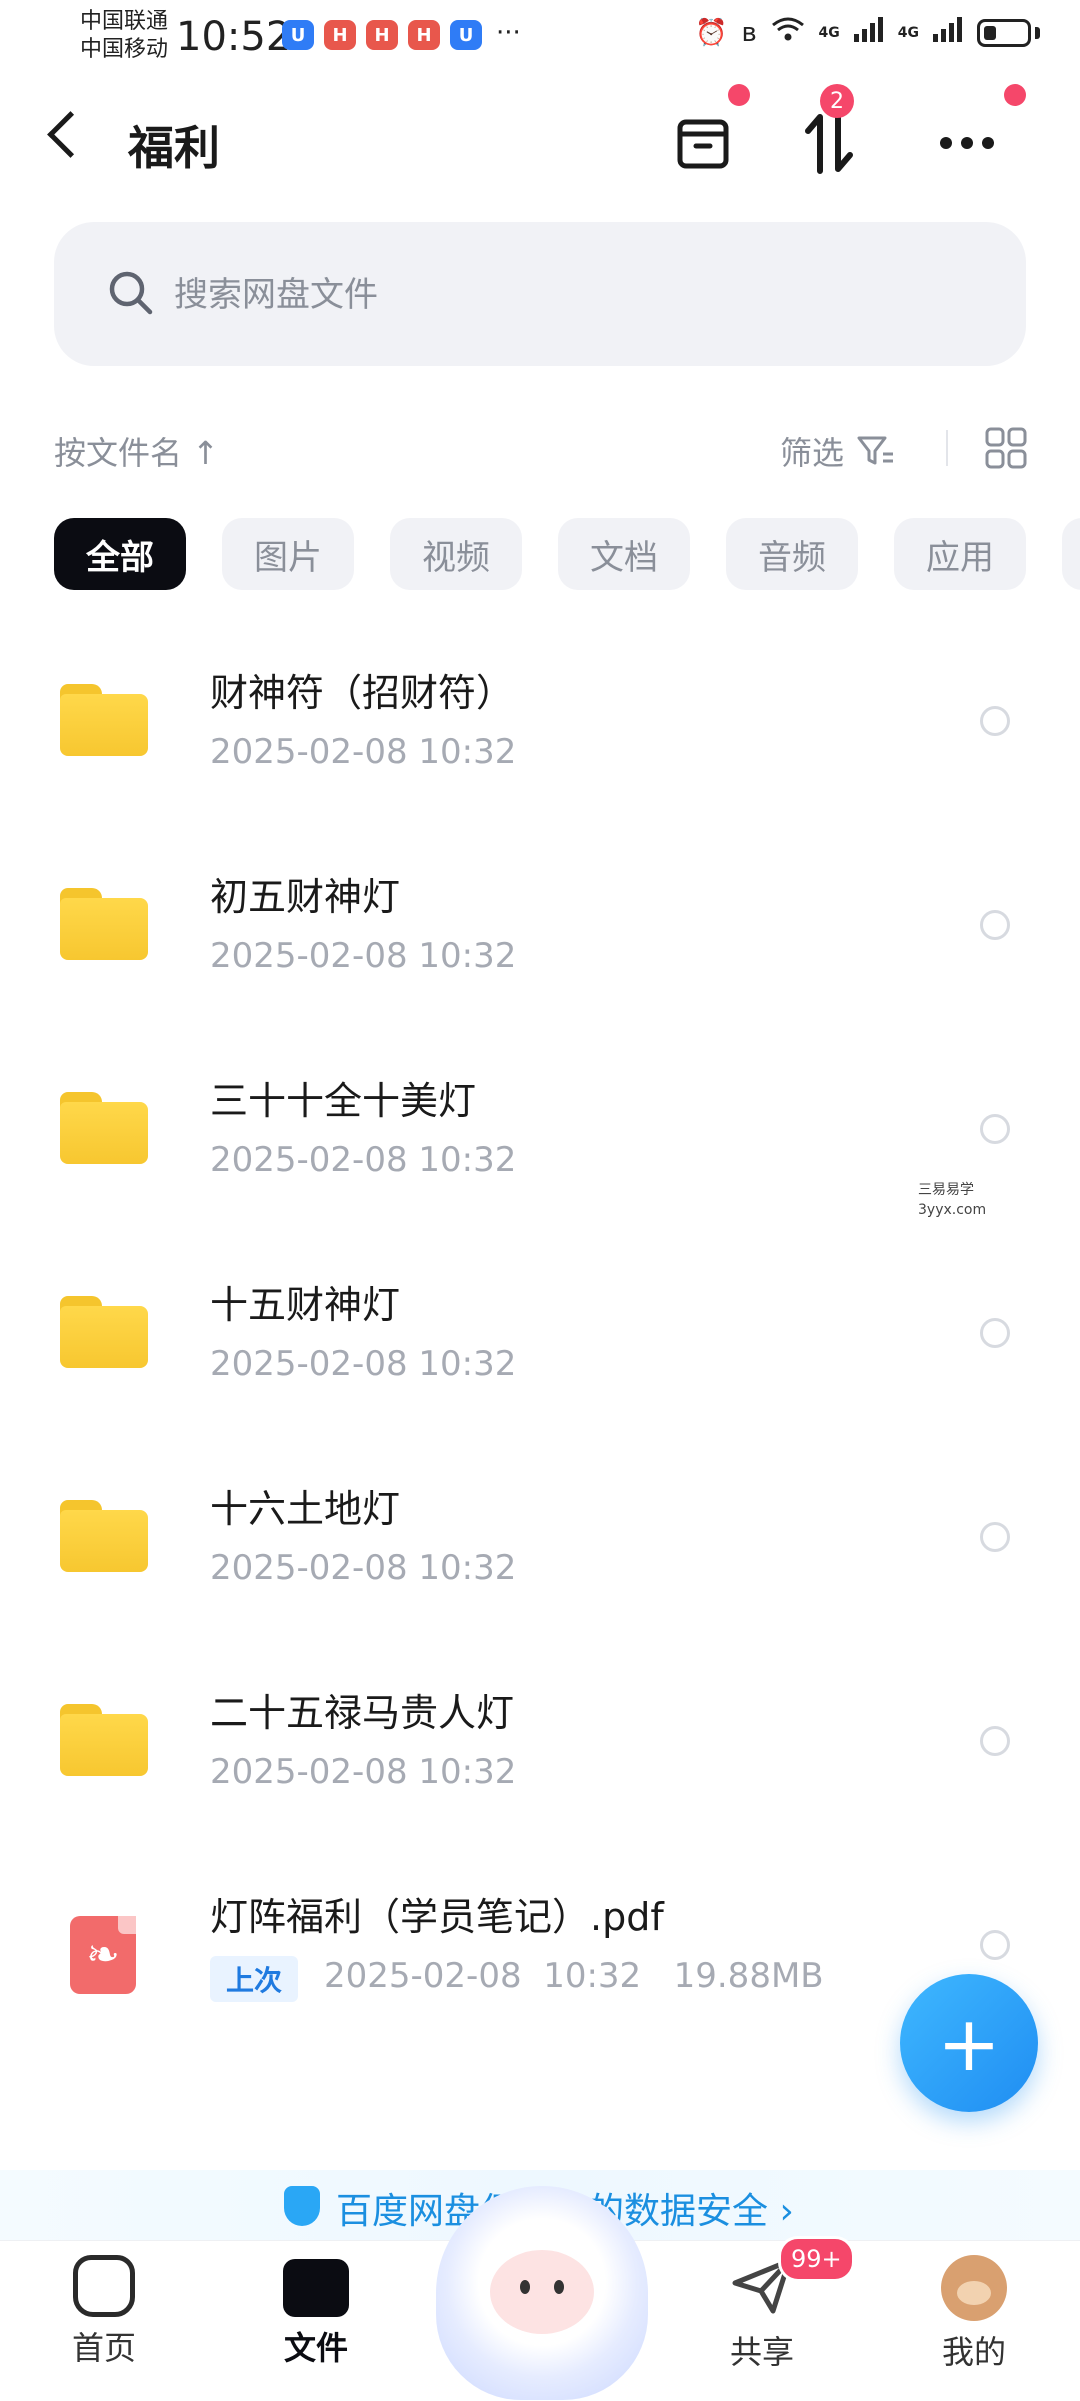  I want to click on file-meta: 2025-02-08 10:32 19.88MB, so click(574, 1976).